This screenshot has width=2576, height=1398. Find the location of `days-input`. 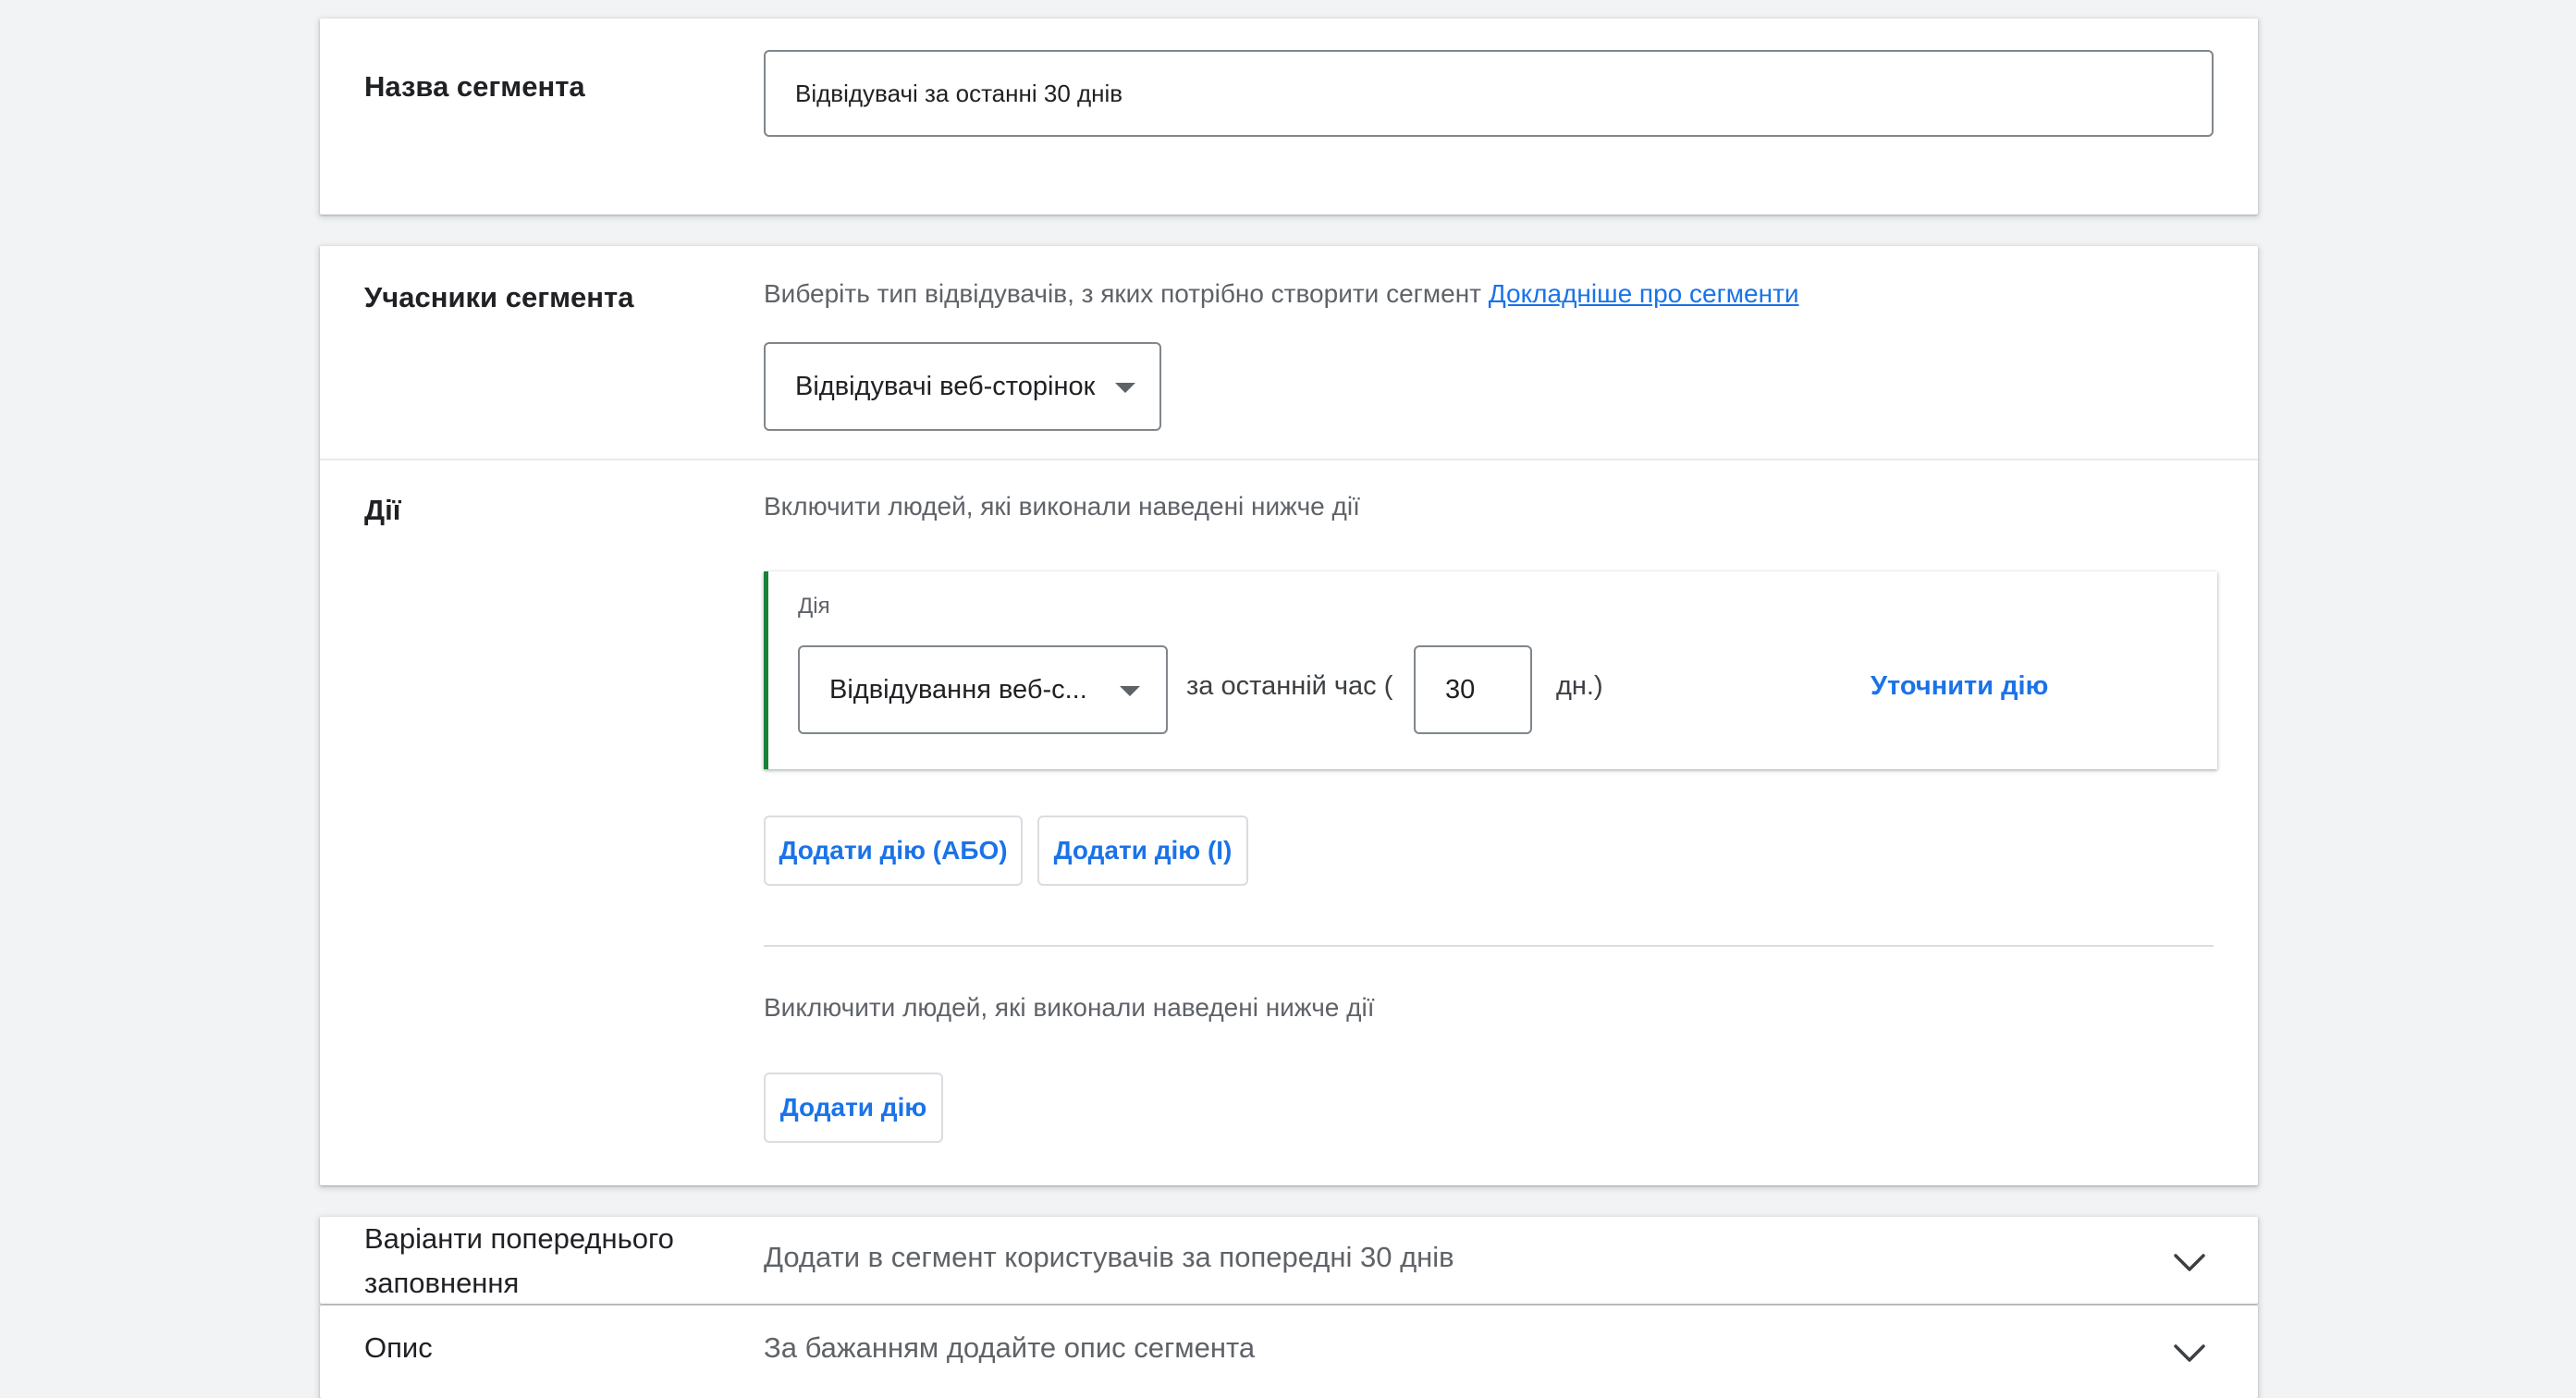

days-input is located at coordinates (1473, 690).